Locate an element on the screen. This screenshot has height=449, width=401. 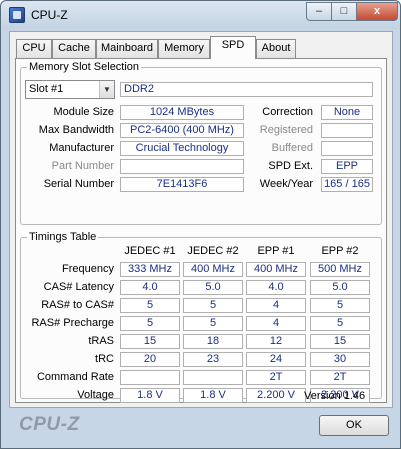
timing-cell: 23 is located at coordinates (213, 359).